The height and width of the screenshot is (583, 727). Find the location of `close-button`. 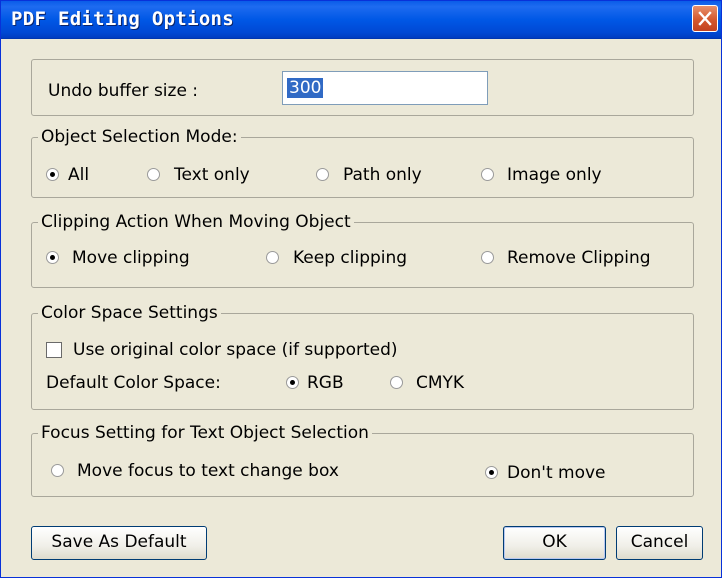

close-button is located at coordinates (705, 18).